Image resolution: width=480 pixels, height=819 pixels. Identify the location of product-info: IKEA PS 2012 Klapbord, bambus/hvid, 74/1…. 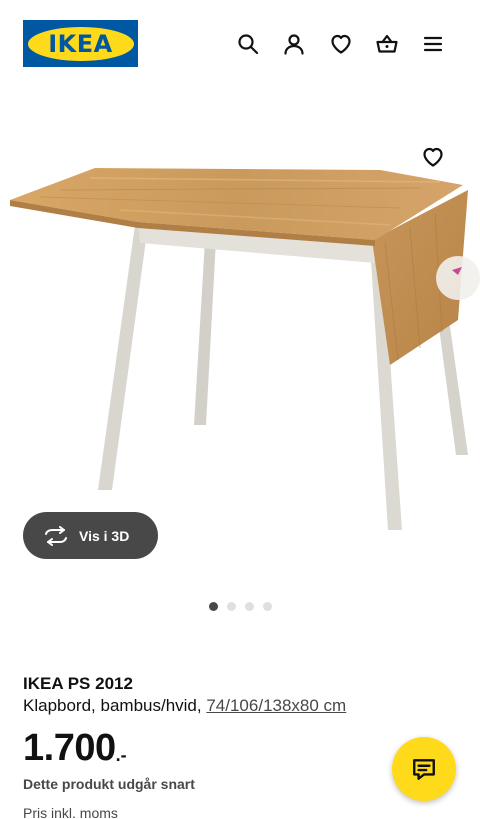
(243, 696).